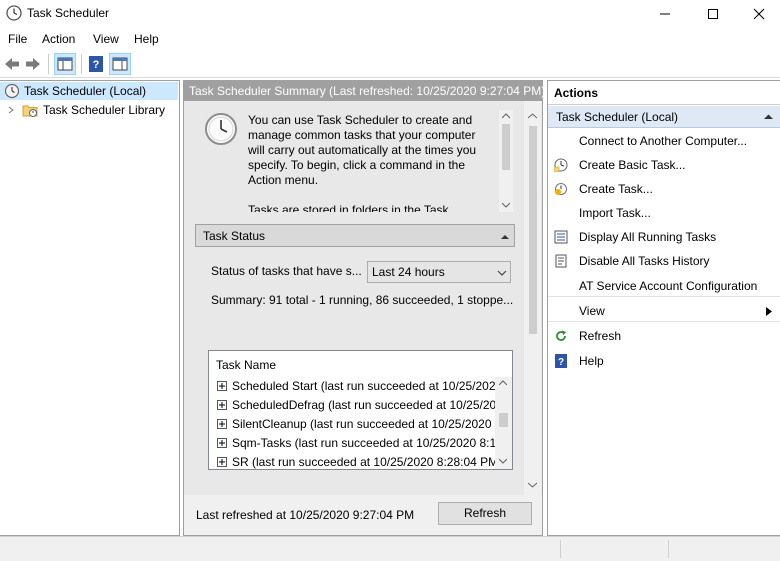 The width and height of the screenshot is (780, 561). What do you see at coordinates (246, 365) in the screenshot?
I see `task-list-header: Task Name` at bounding box center [246, 365].